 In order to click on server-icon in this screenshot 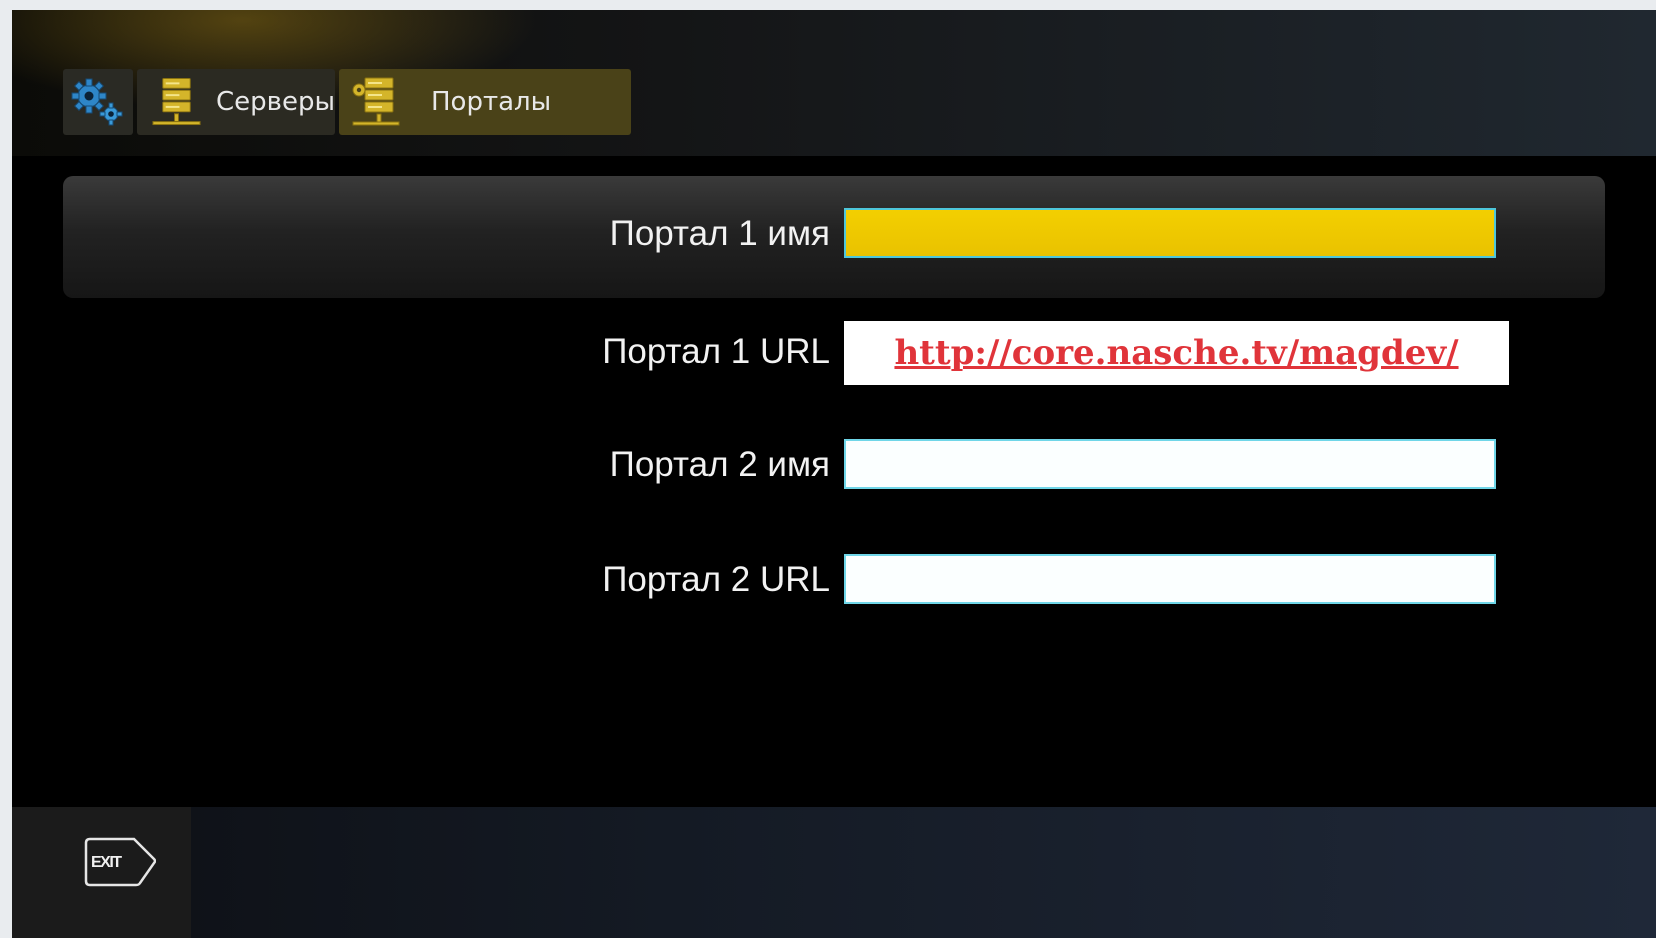, I will do `click(176, 101)`.